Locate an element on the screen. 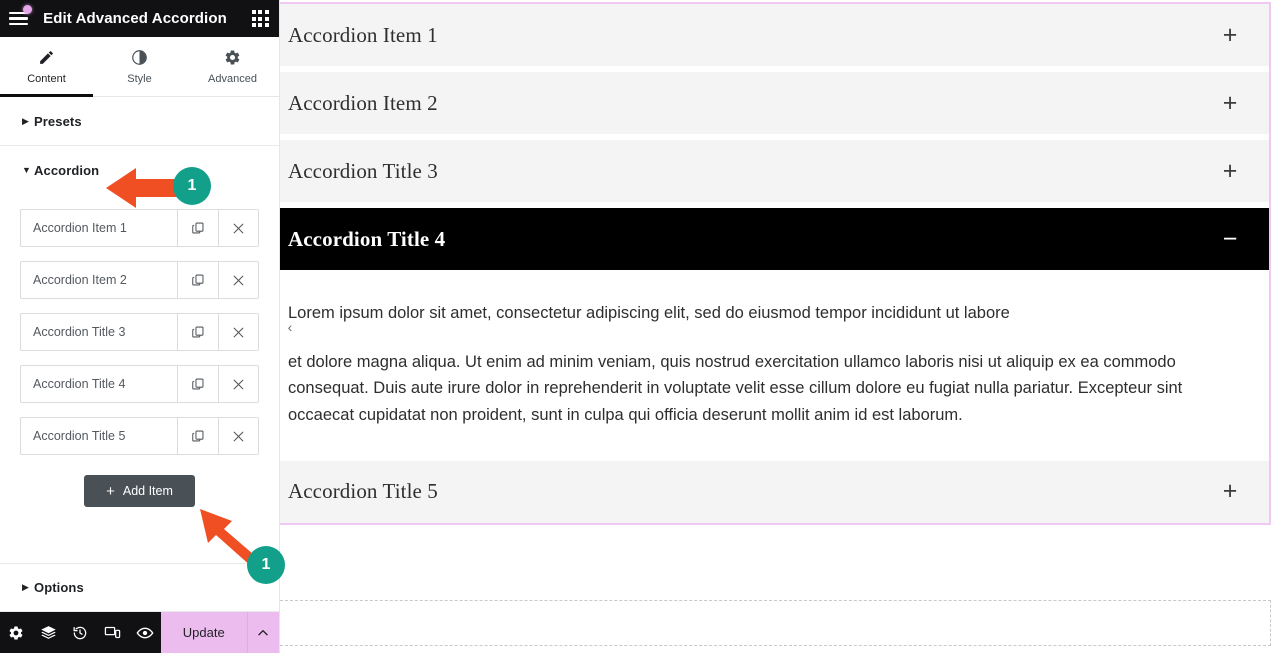 The width and height of the screenshot is (1280, 653). settings-gear-icon is located at coordinates (16, 632).